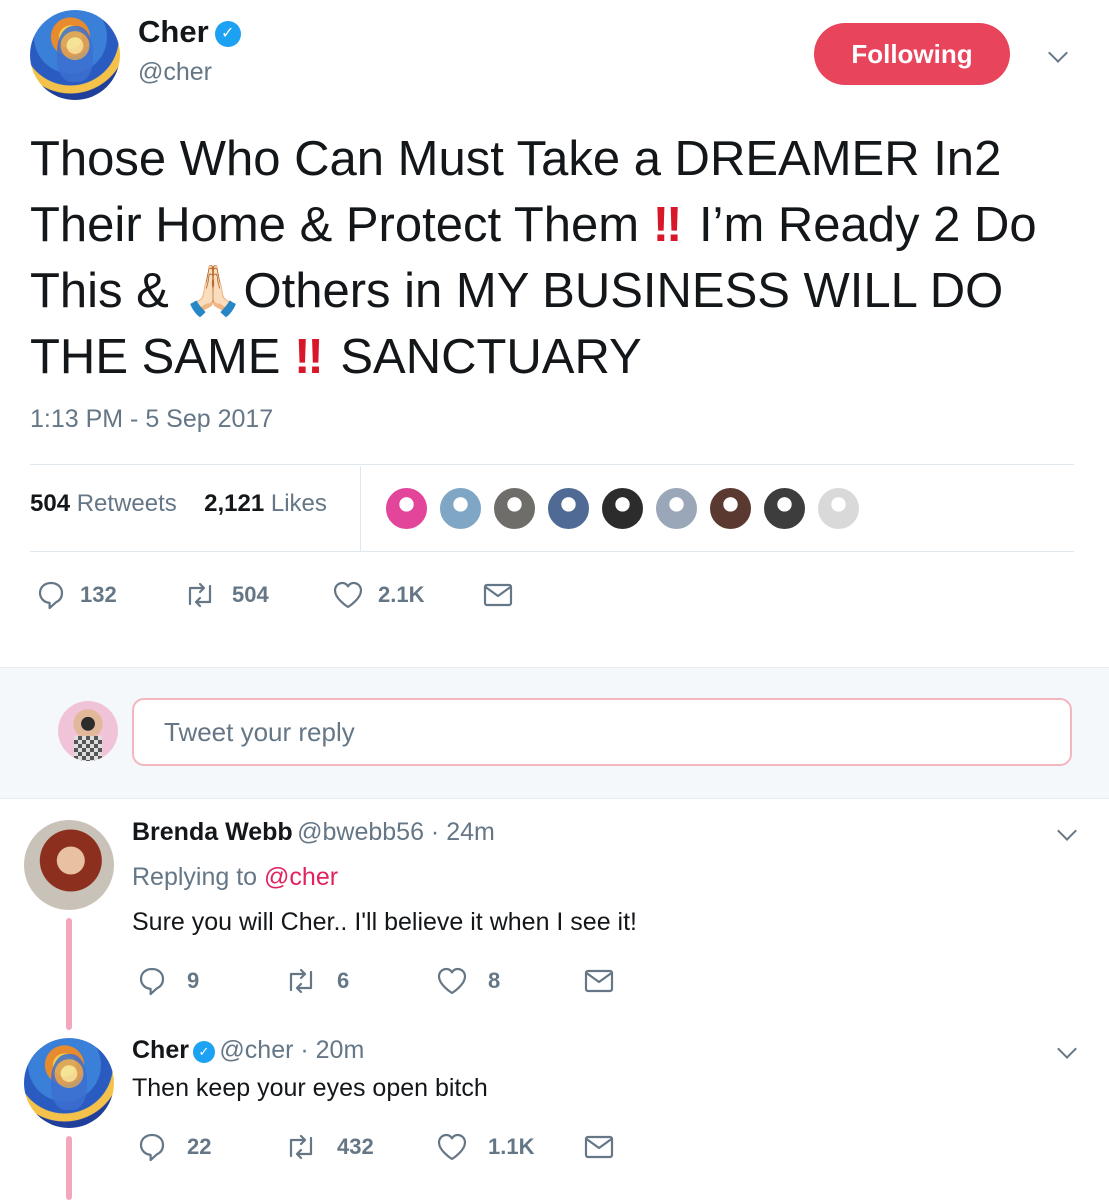 This screenshot has height=1200, width=1109. What do you see at coordinates (168, 981) in the screenshot?
I see `reply-action: 9` at bounding box center [168, 981].